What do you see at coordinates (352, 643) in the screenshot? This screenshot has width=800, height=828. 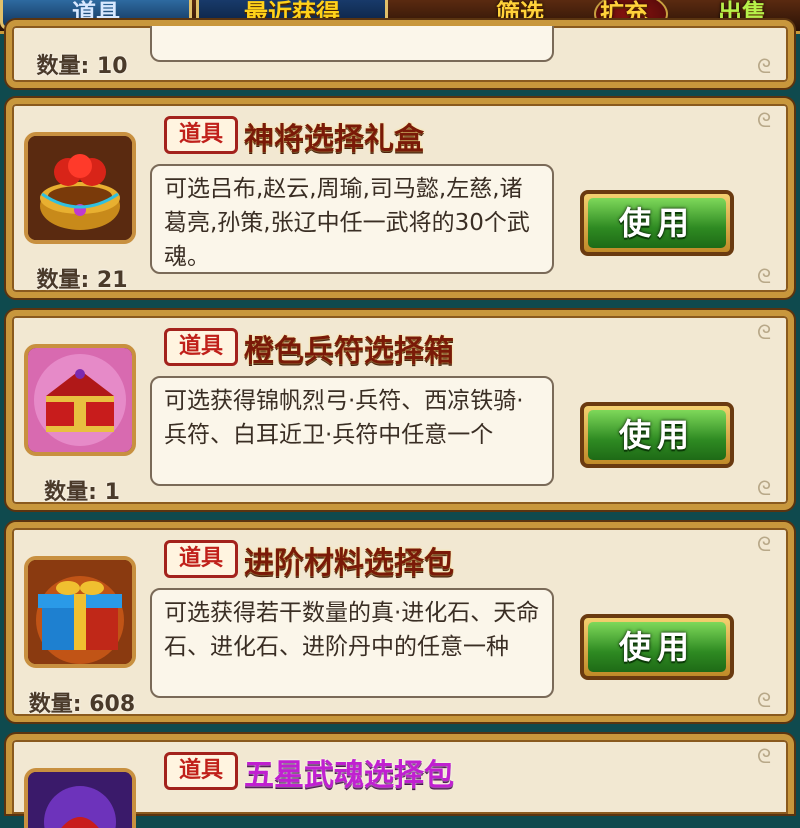 I see `item-description: 可选获得若干数量的真·进化石、天命石、进化石、进阶丹中的任意一种` at bounding box center [352, 643].